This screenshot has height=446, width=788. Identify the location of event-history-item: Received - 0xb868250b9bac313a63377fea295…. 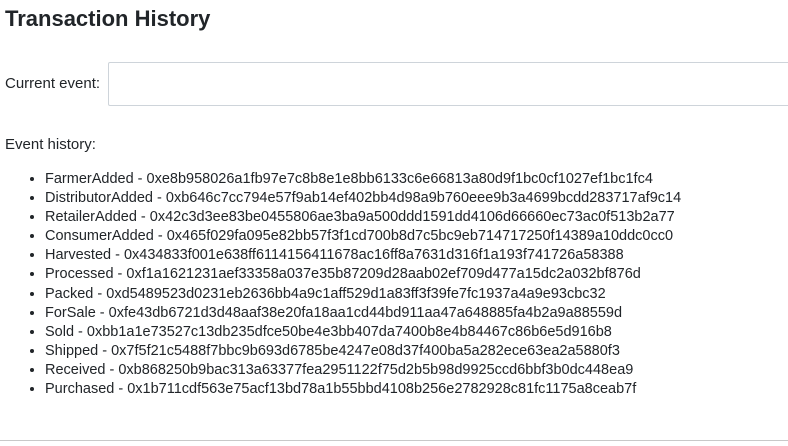
(363, 370).